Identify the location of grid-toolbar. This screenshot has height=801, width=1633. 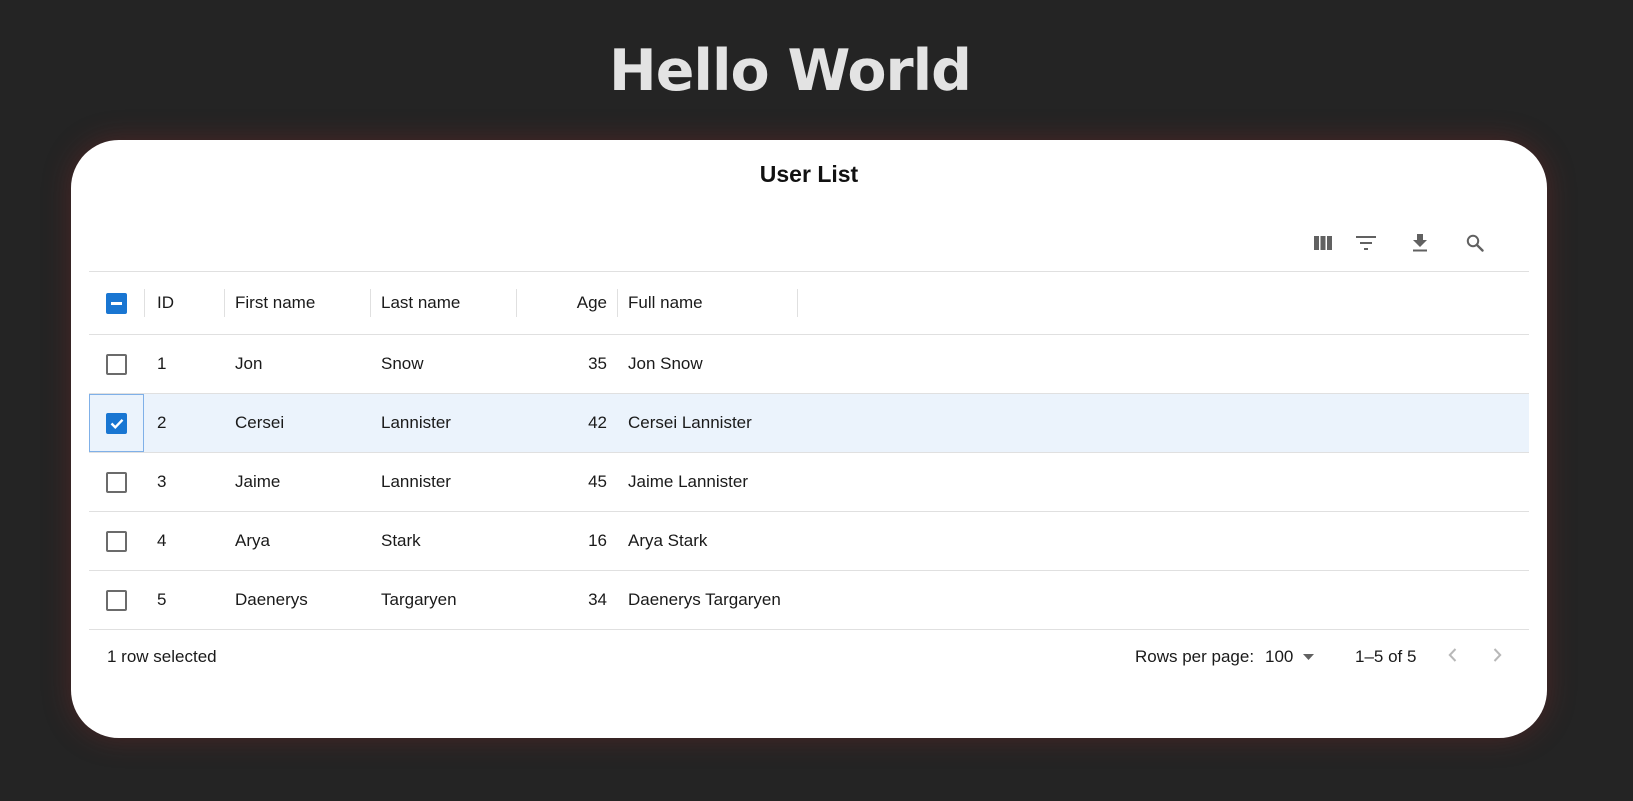
(809, 245).